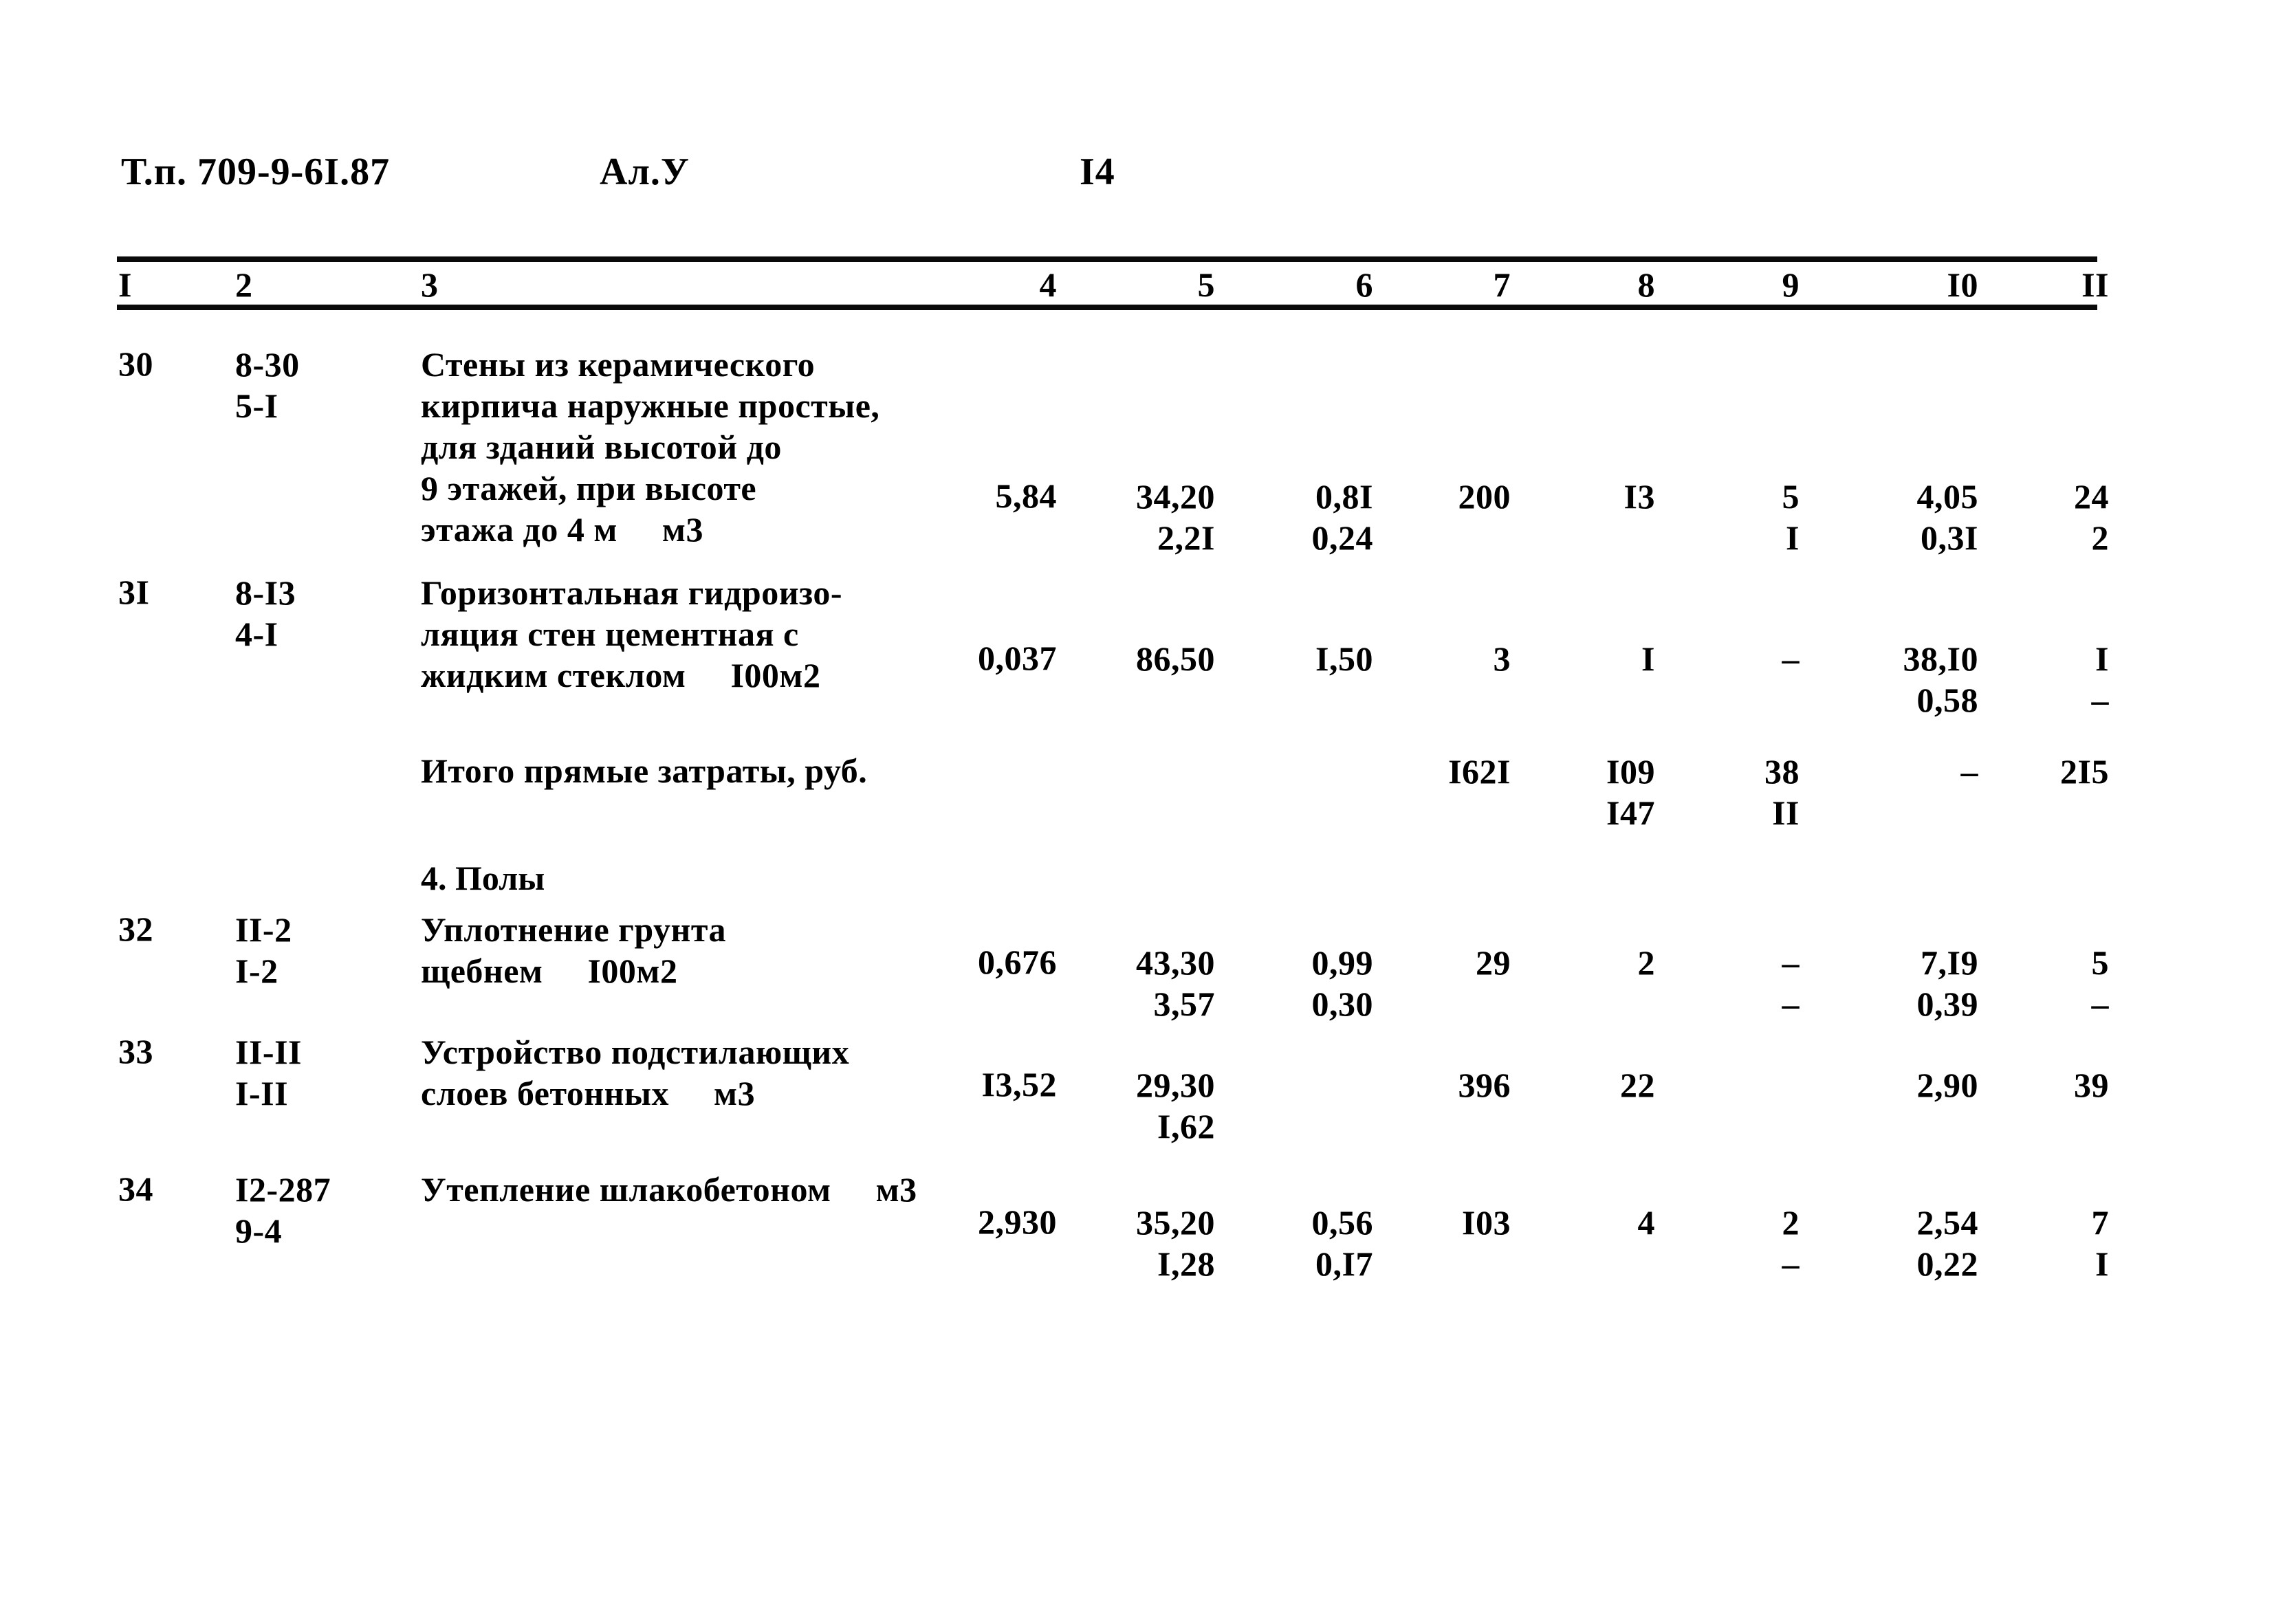 The height and width of the screenshot is (1624, 2274). I want to click on row-description: Устройство подстилающих слоев бетонных м3, so click(635, 1072).